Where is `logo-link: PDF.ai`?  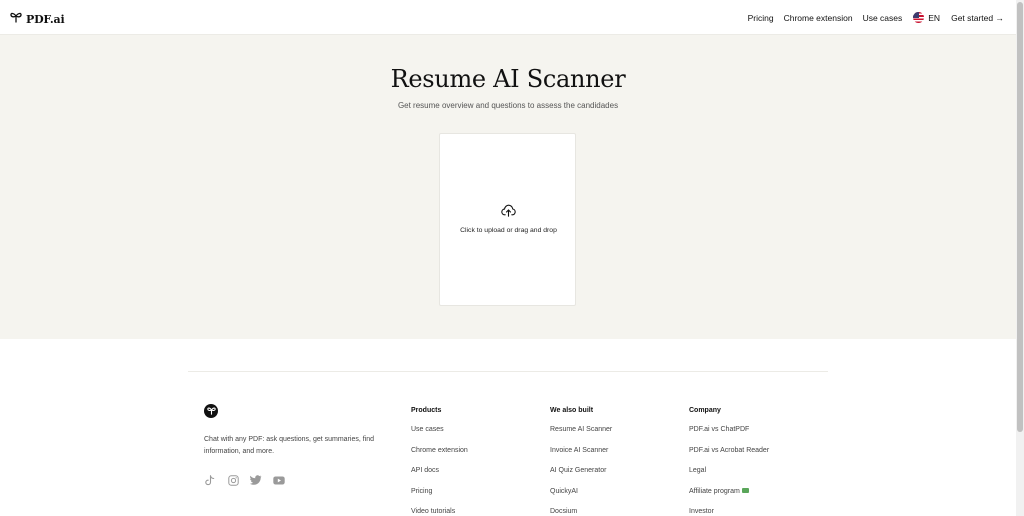
logo-link: PDF.ai is located at coordinates (37, 19).